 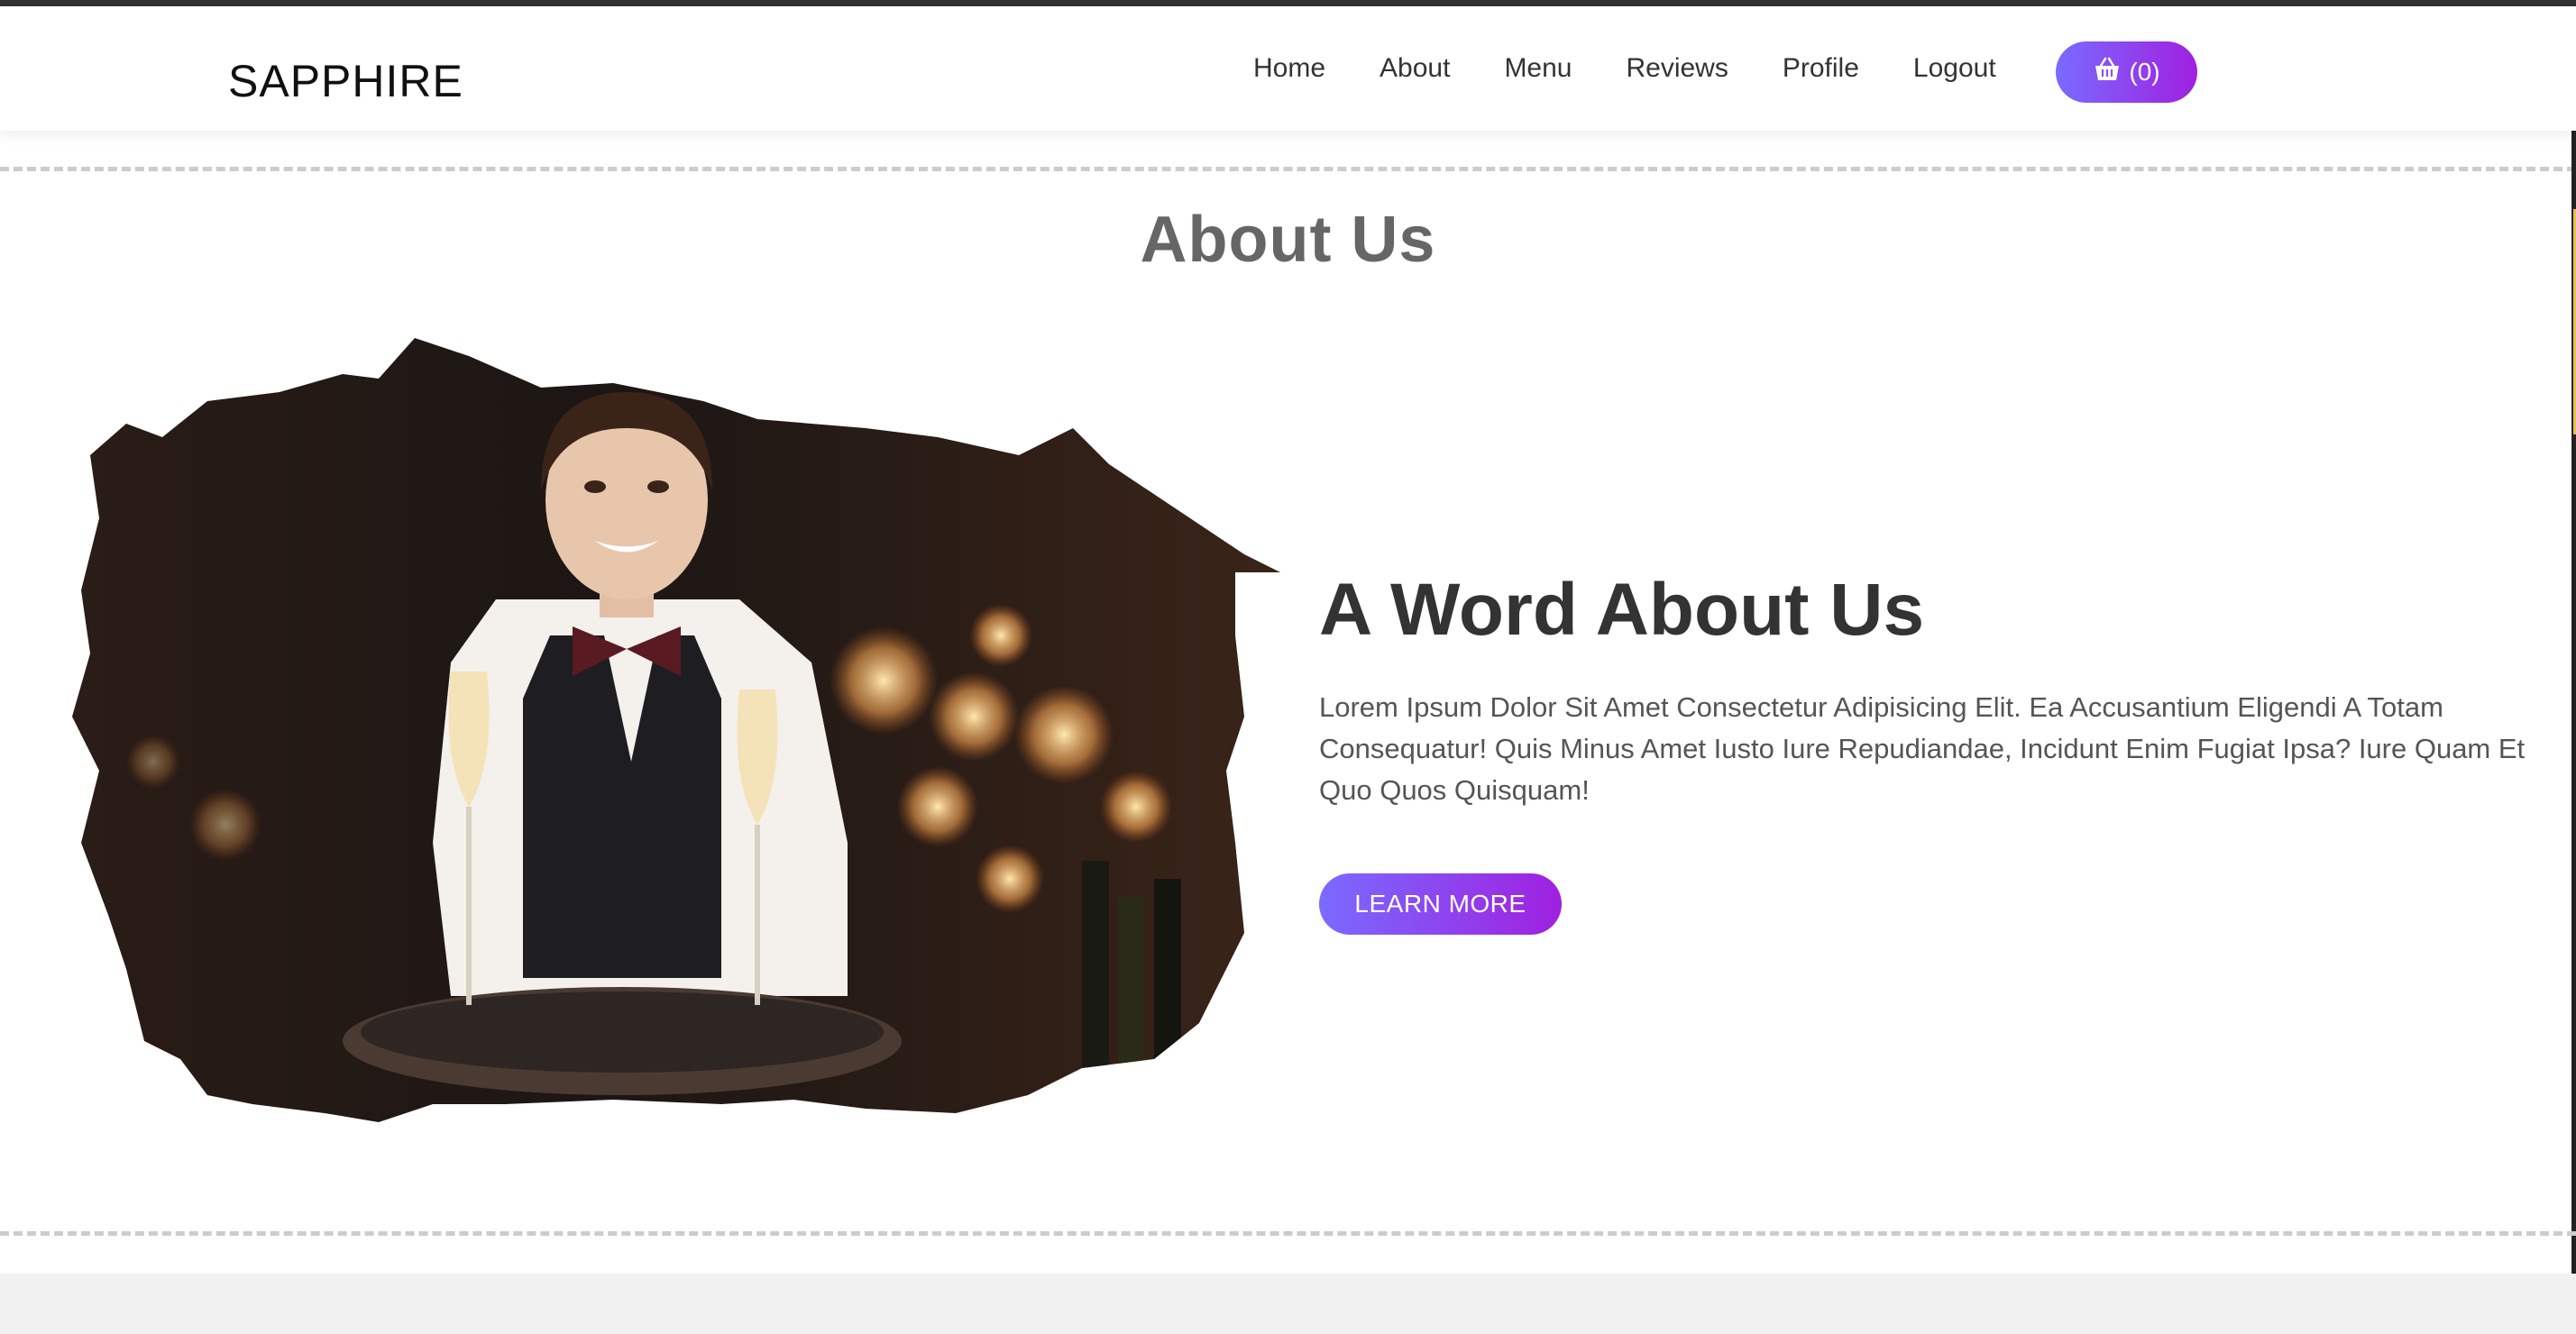 I want to click on nav-links: Home About Menu Reviews Profile Logout, so click(x=1651, y=68).